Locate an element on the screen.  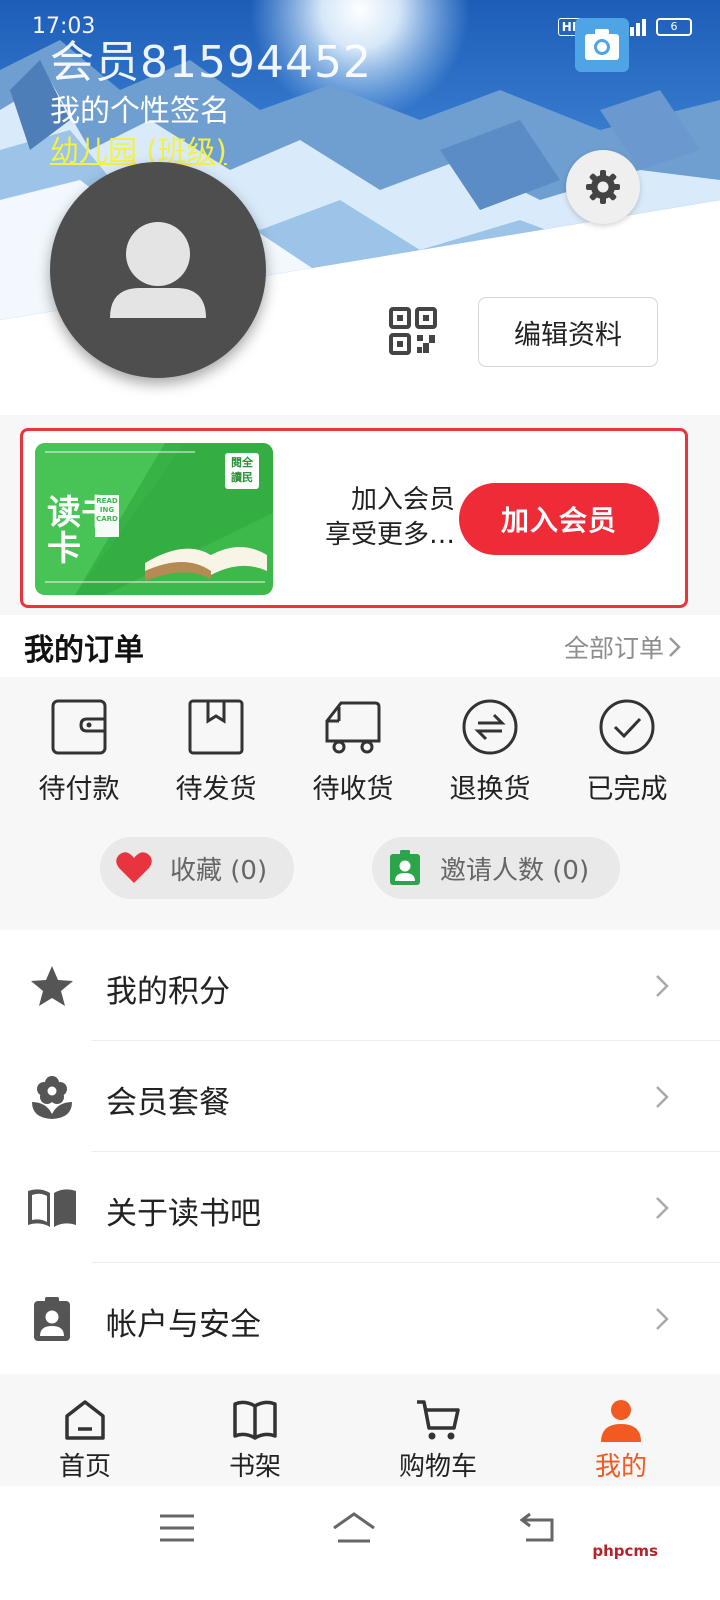
orders-title: 我的订单 is located at coordinates (84, 650).